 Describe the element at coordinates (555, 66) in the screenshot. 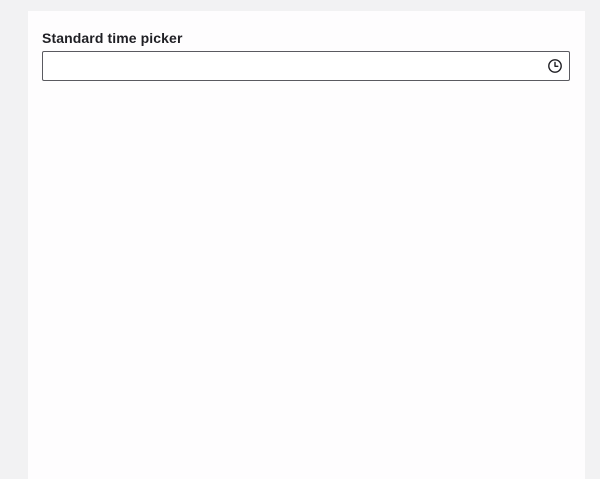

I see `clock-icon` at that location.